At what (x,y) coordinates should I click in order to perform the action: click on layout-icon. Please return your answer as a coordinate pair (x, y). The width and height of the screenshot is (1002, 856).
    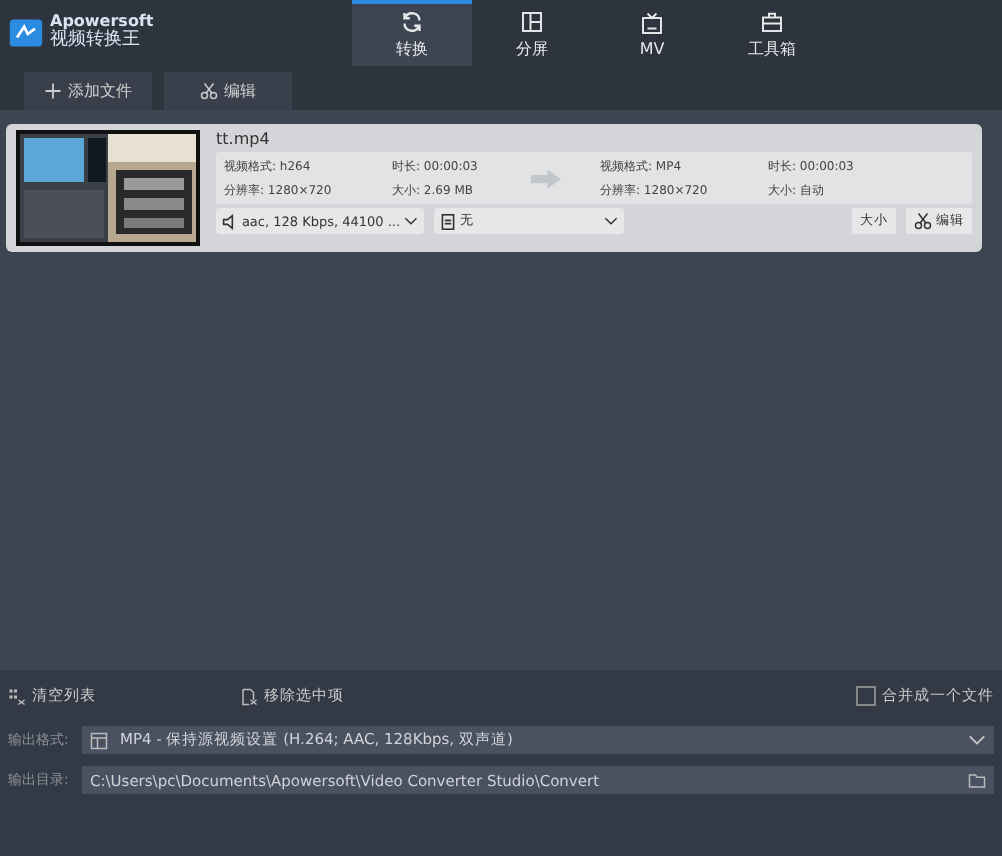
    Looking at the image, I should click on (532, 22).